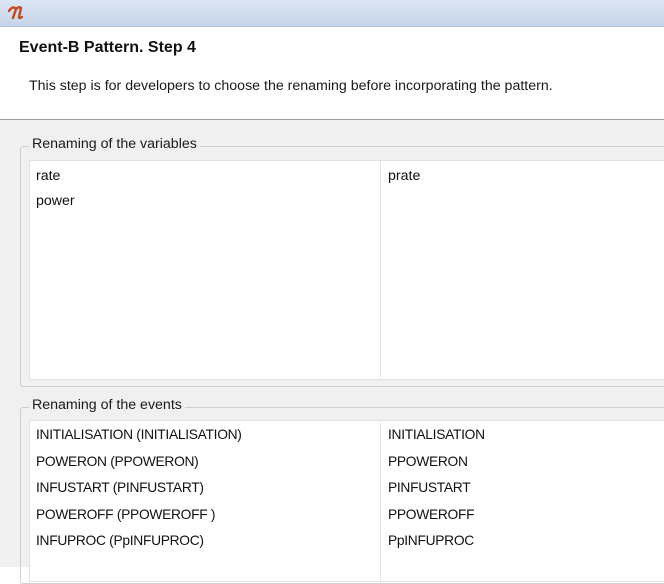 The width and height of the screenshot is (664, 584). What do you see at coordinates (139, 434) in the screenshot?
I see `original-event-name: INITIALISATION (INITIALISATION)` at bounding box center [139, 434].